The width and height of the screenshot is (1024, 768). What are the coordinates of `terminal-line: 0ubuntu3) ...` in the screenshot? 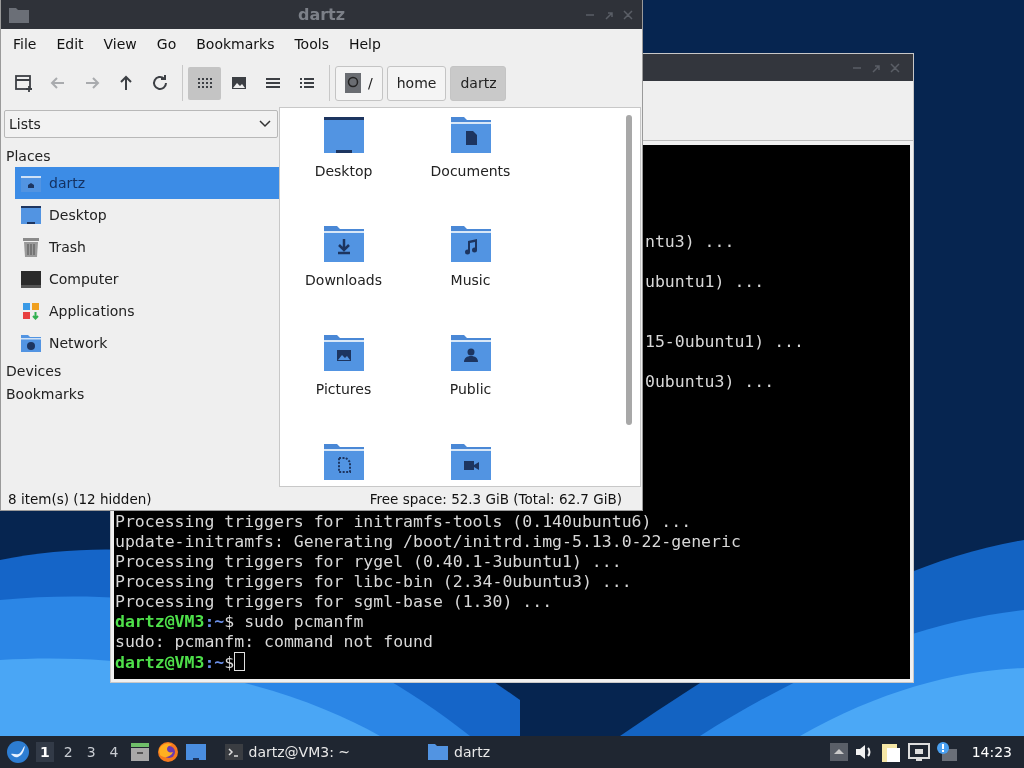 It's located at (709, 382).